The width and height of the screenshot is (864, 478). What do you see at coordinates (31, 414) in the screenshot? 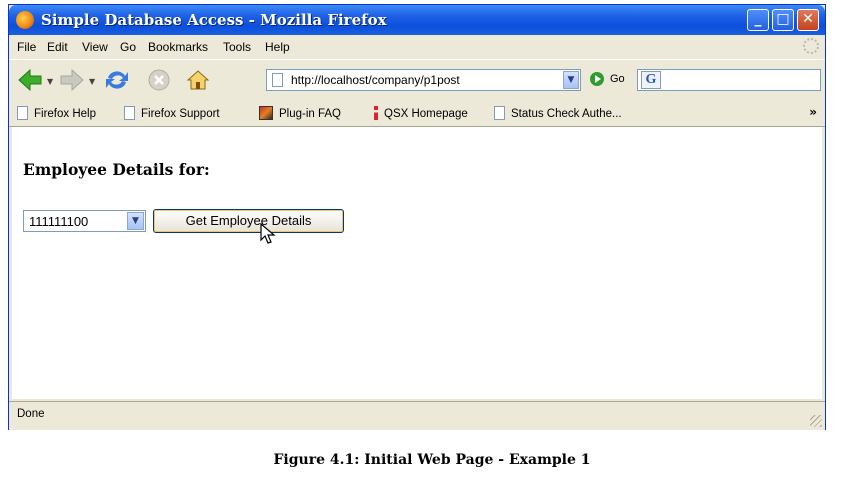
I see `status-text: Done` at bounding box center [31, 414].